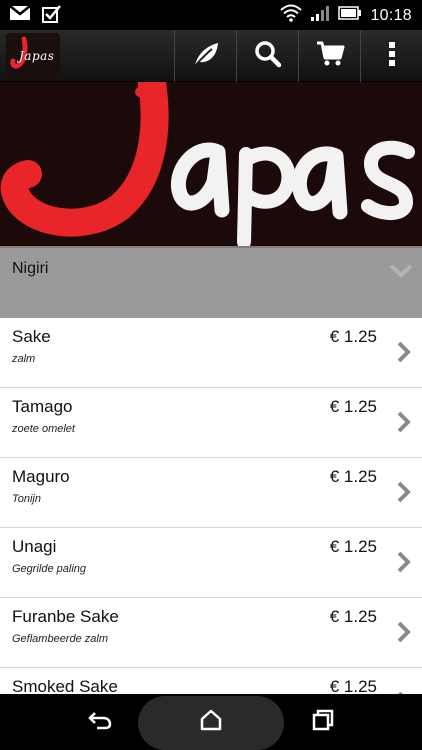 This screenshot has width=422, height=750. Describe the element at coordinates (211, 423) in the screenshot. I see `menu-item: Tamago zoete omelet € 1.25` at that location.